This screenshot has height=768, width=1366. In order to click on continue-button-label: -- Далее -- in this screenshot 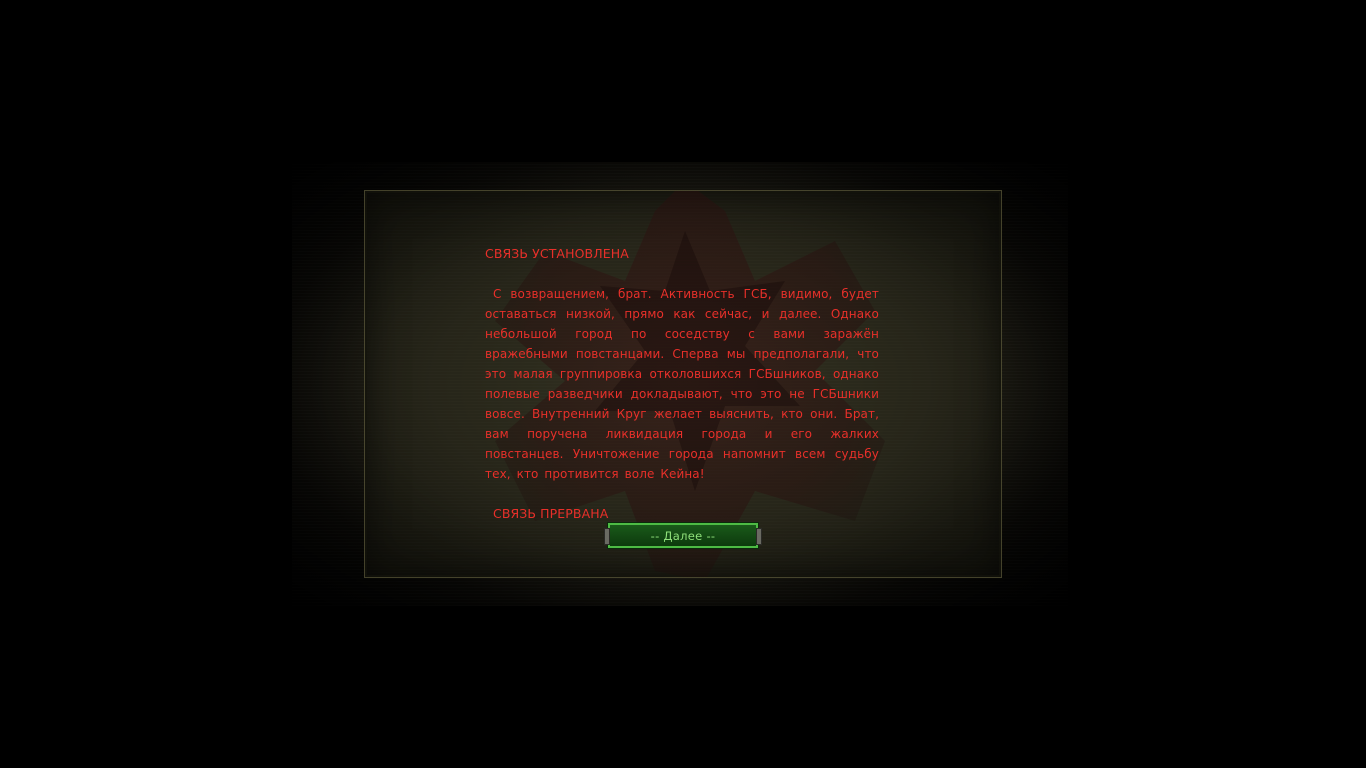, I will do `click(683, 535)`.